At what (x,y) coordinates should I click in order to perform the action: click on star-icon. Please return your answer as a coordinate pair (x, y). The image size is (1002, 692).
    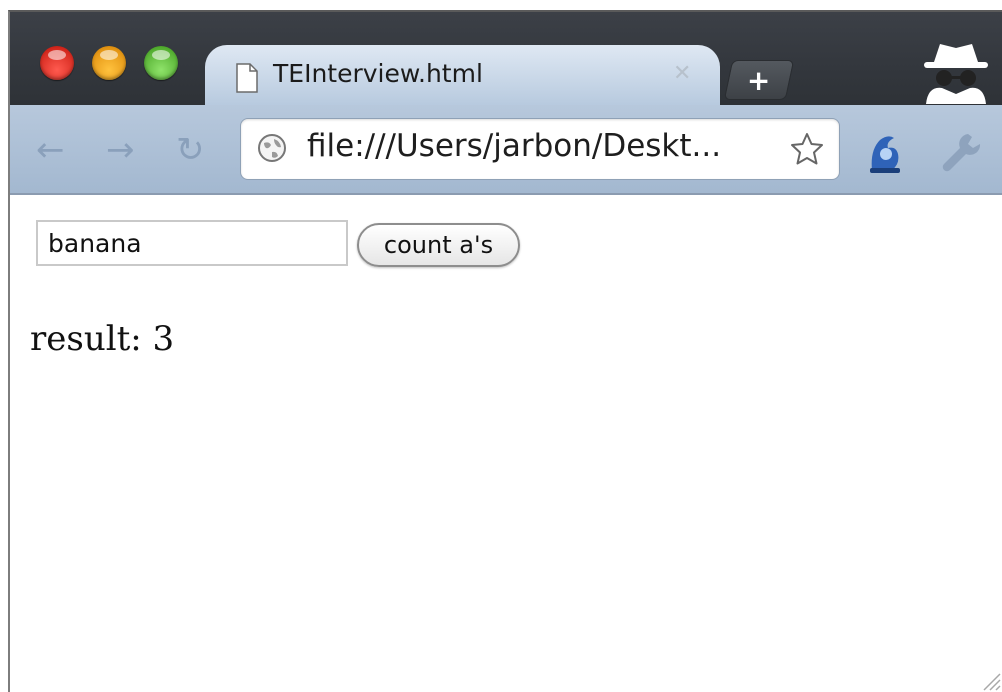
    Looking at the image, I should click on (807, 149).